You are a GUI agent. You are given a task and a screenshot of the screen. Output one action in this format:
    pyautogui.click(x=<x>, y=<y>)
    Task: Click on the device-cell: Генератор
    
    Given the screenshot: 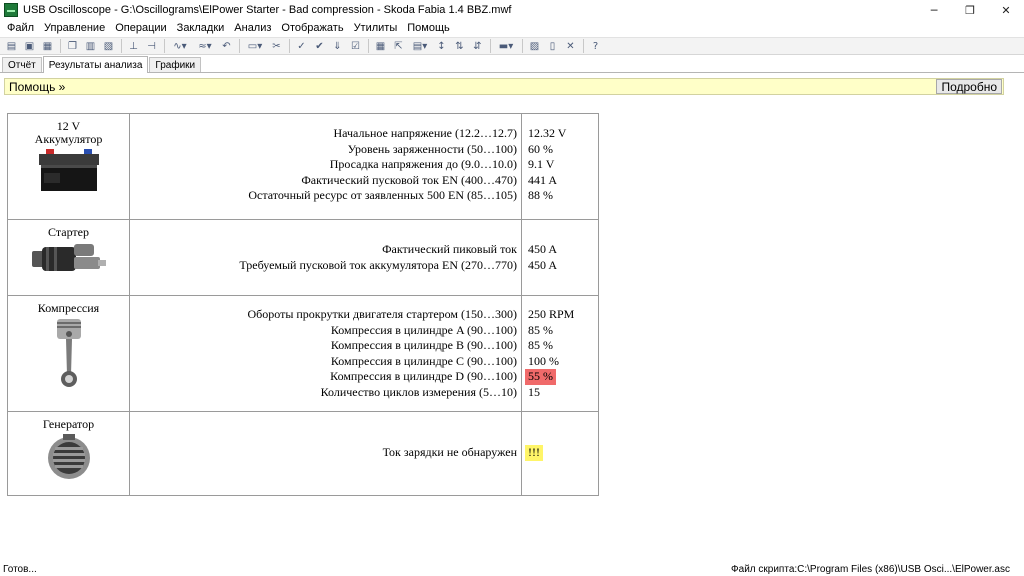 What is the action you would take?
    pyautogui.click(x=68, y=453)
    